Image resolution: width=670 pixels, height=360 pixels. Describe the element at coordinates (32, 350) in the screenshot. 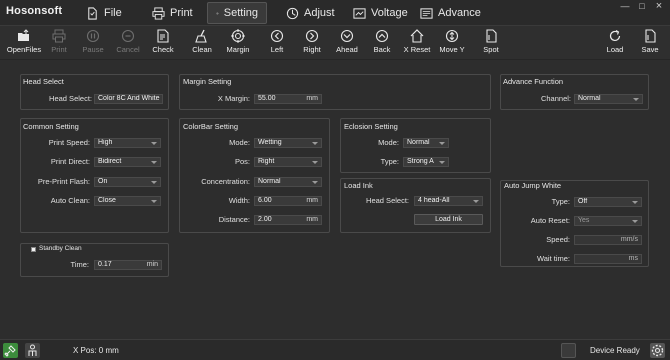

I see `user-icon` at that location.